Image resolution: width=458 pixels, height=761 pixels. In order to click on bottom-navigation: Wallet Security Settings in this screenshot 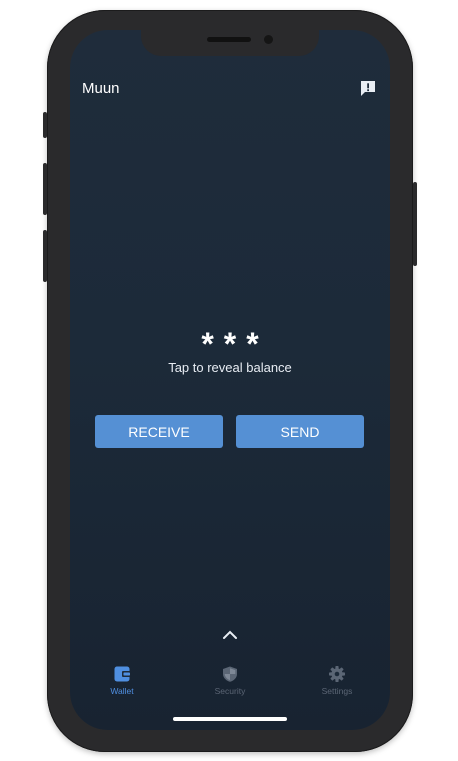, I will do `click(230, 685)`.